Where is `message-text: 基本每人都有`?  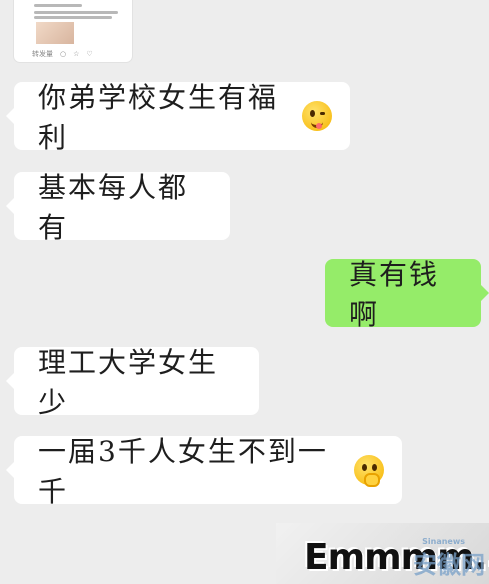
message-text: 基本每人都有 is located at coordinates (113, 207).